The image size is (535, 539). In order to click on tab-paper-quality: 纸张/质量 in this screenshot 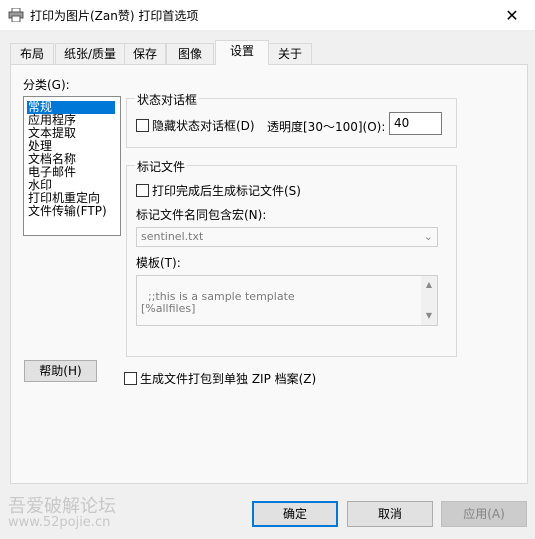, I will do `click(90, 53)`.